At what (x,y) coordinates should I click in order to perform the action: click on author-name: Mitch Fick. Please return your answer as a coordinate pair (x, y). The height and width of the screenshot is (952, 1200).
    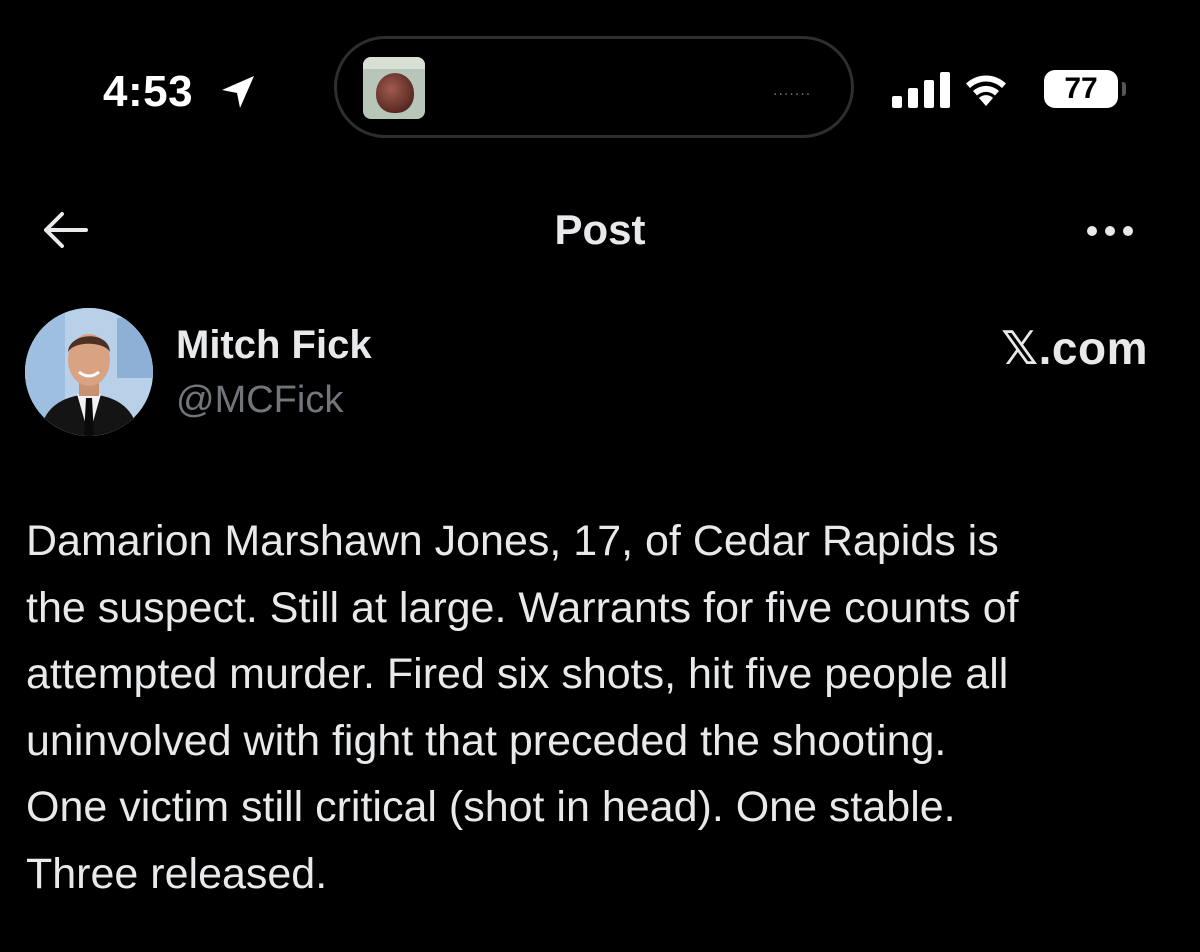
    Looking at the image, I should click on (274, 345).